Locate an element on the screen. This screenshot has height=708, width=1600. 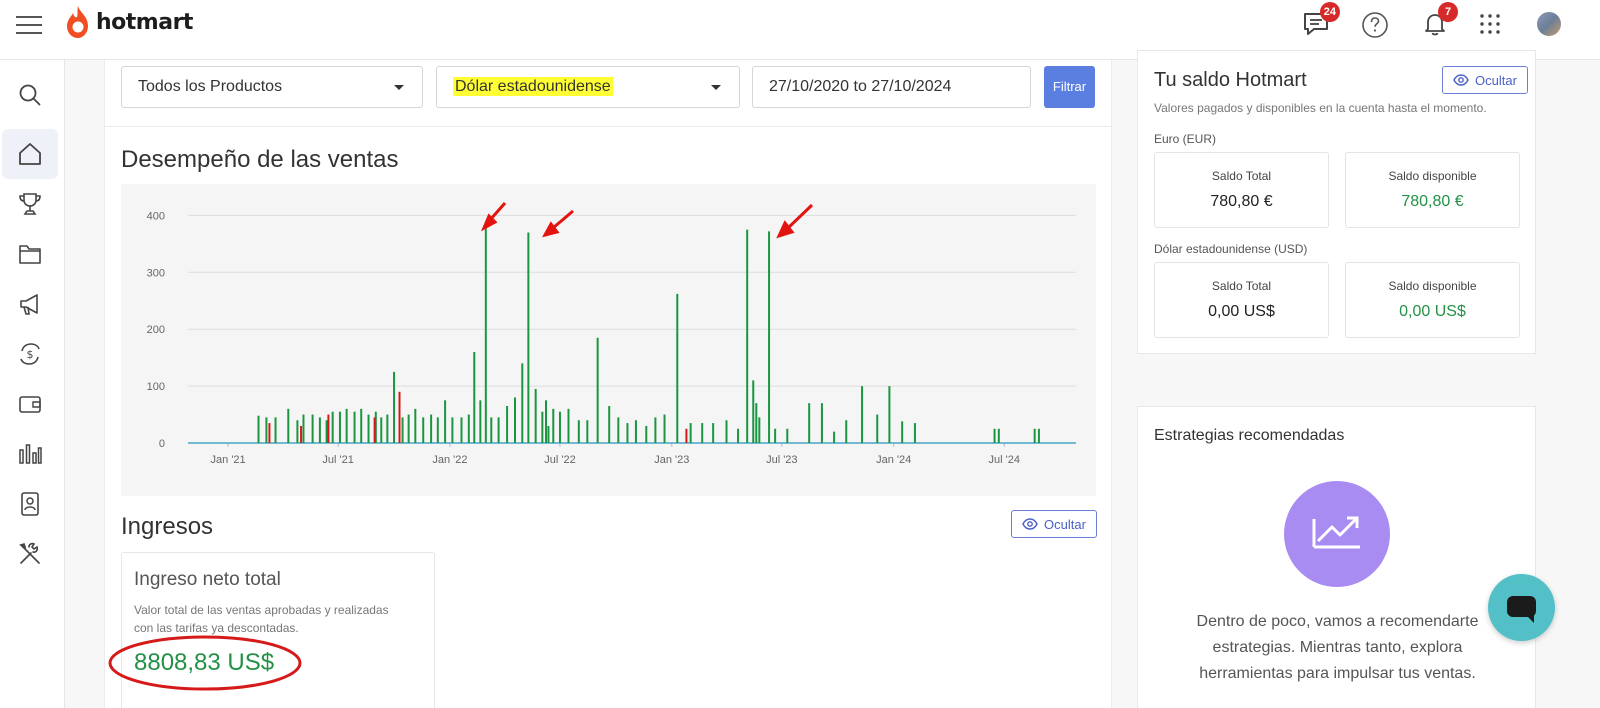
red-circle-highlight is located at coordinates (205, 663).